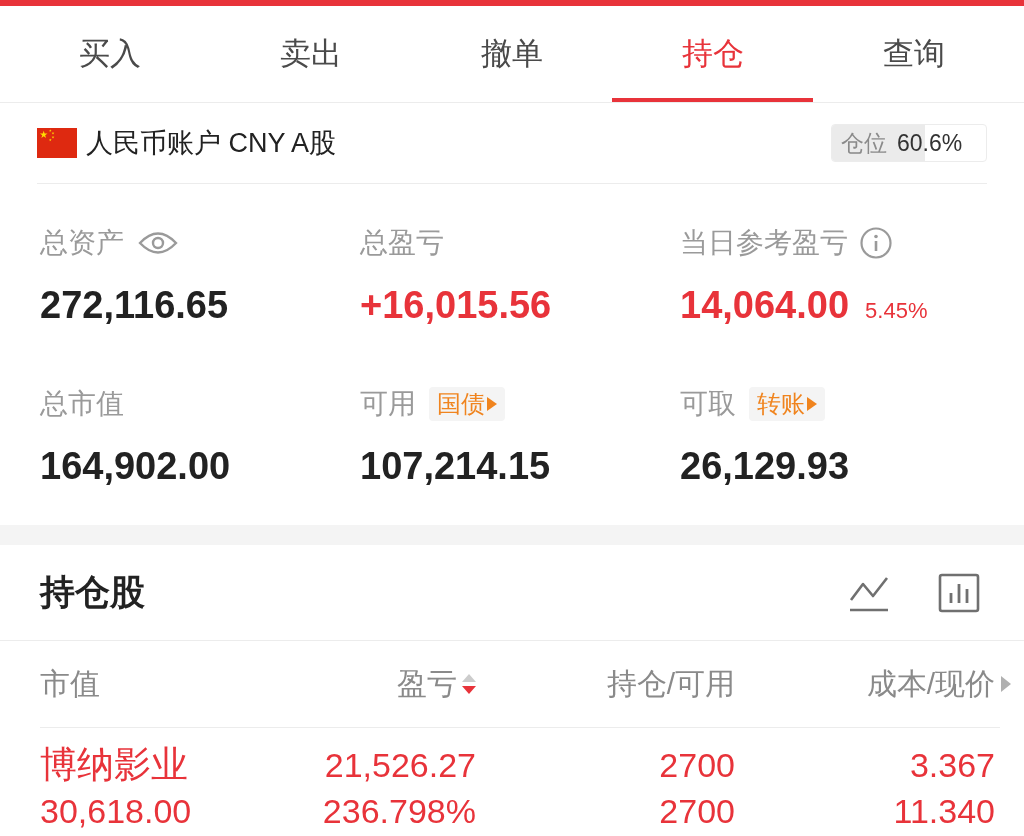 The image size is (1024, 836). Describe the element at coordinates (135, 466) in the screenshot. I see `stat-value: 164,902.00` at that location.